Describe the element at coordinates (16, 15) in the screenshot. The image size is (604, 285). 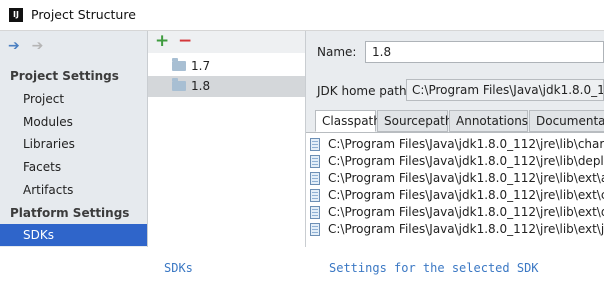
I see `intellij-icon: IJ` at that location.